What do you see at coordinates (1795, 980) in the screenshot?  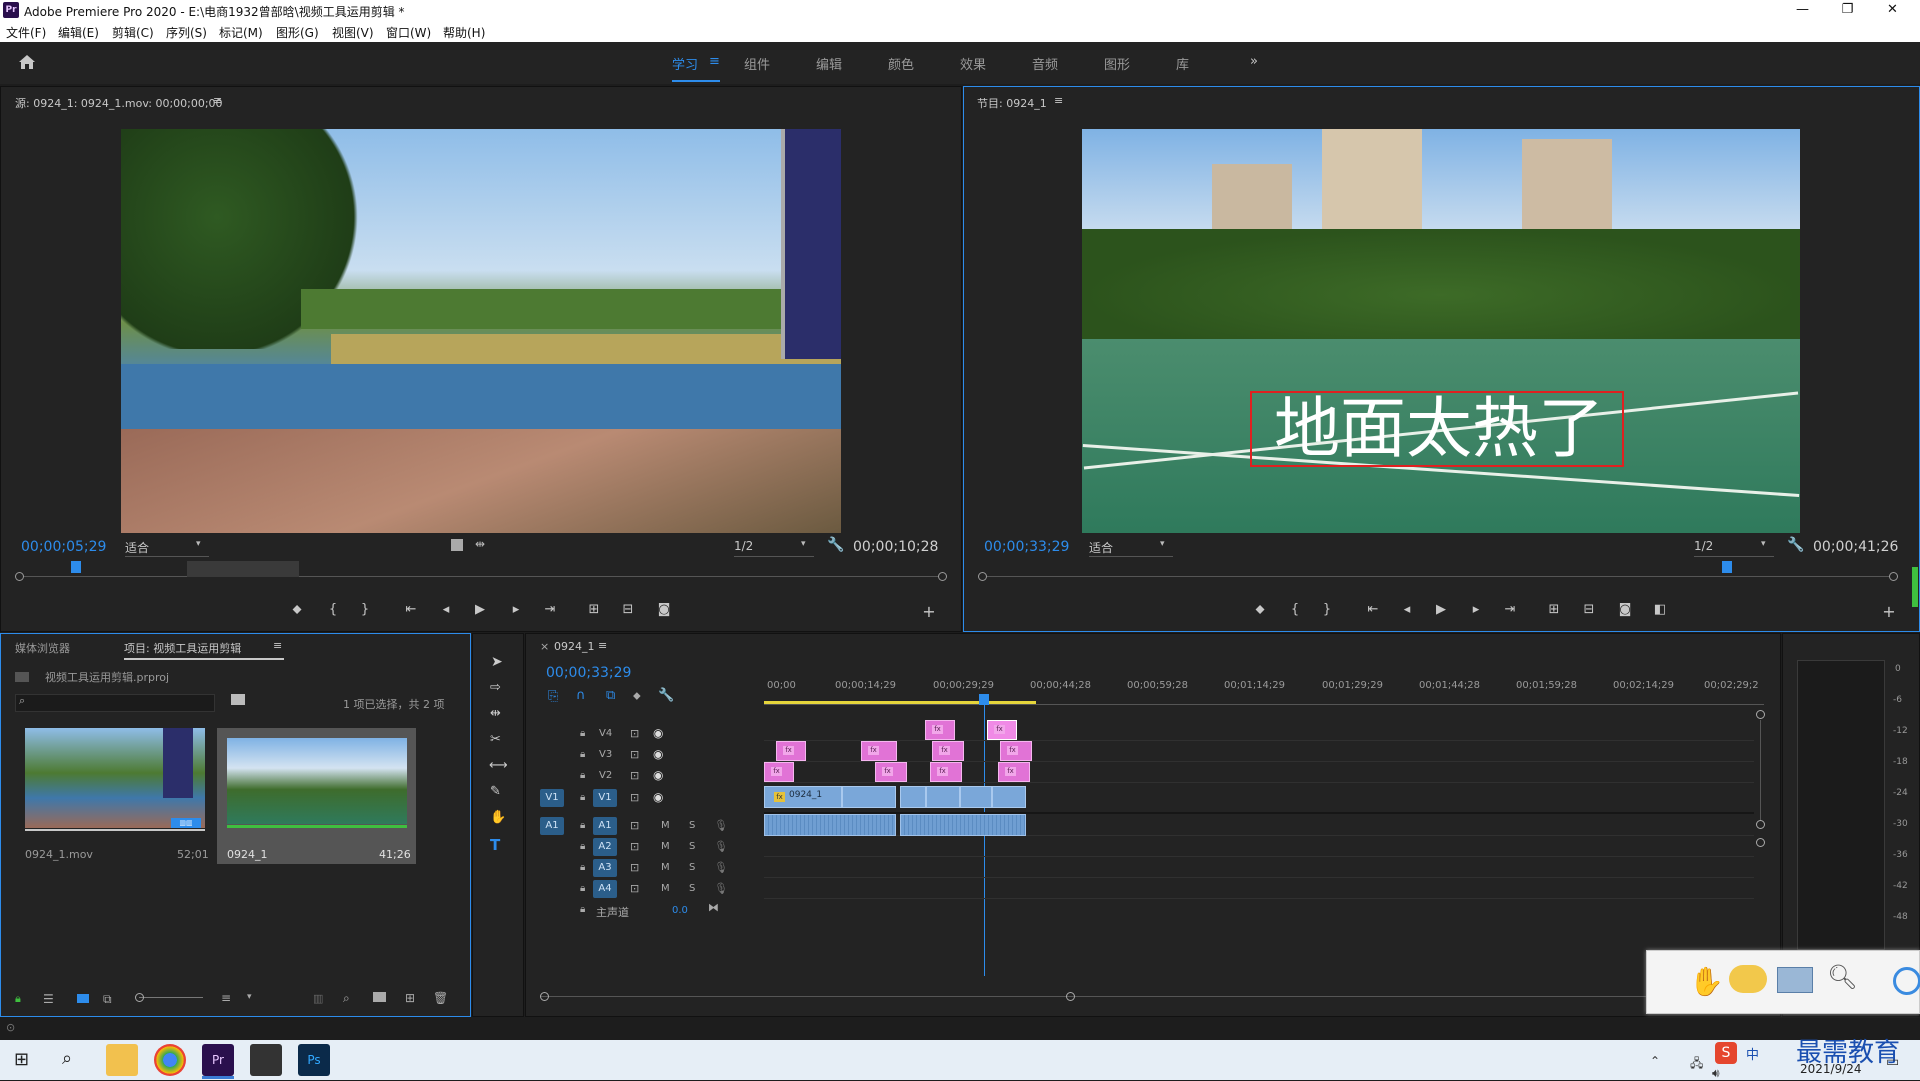 I see `presentation-icon` at bounding box center [1795, 980].